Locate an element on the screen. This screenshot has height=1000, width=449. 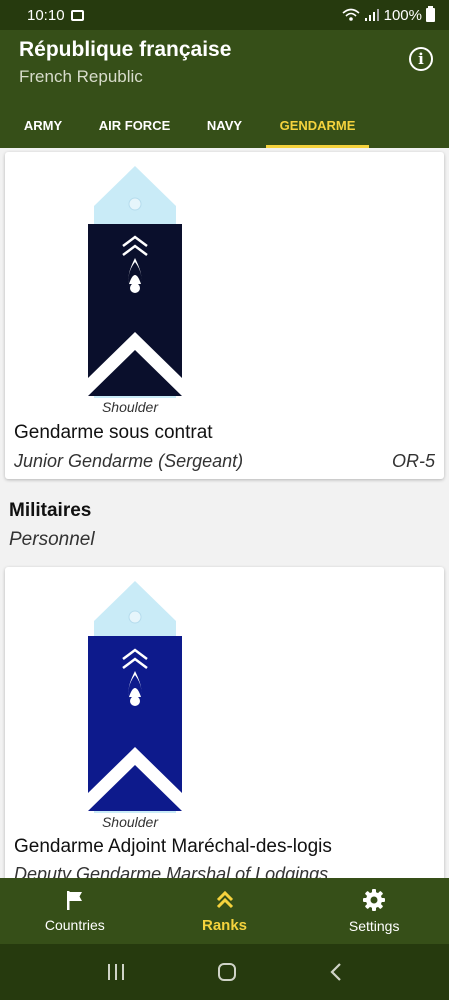
nav-ranks: Ranks is located at coordinates (225, 911).